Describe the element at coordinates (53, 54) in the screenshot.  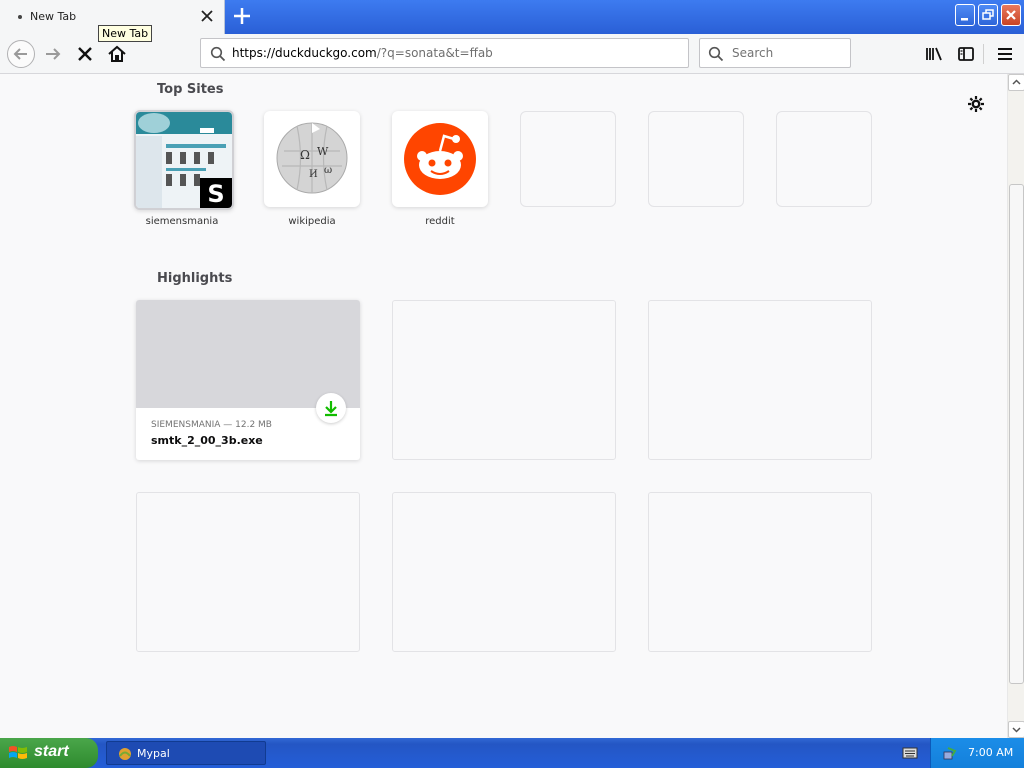
I see `forward-arrow-icon` at that location.